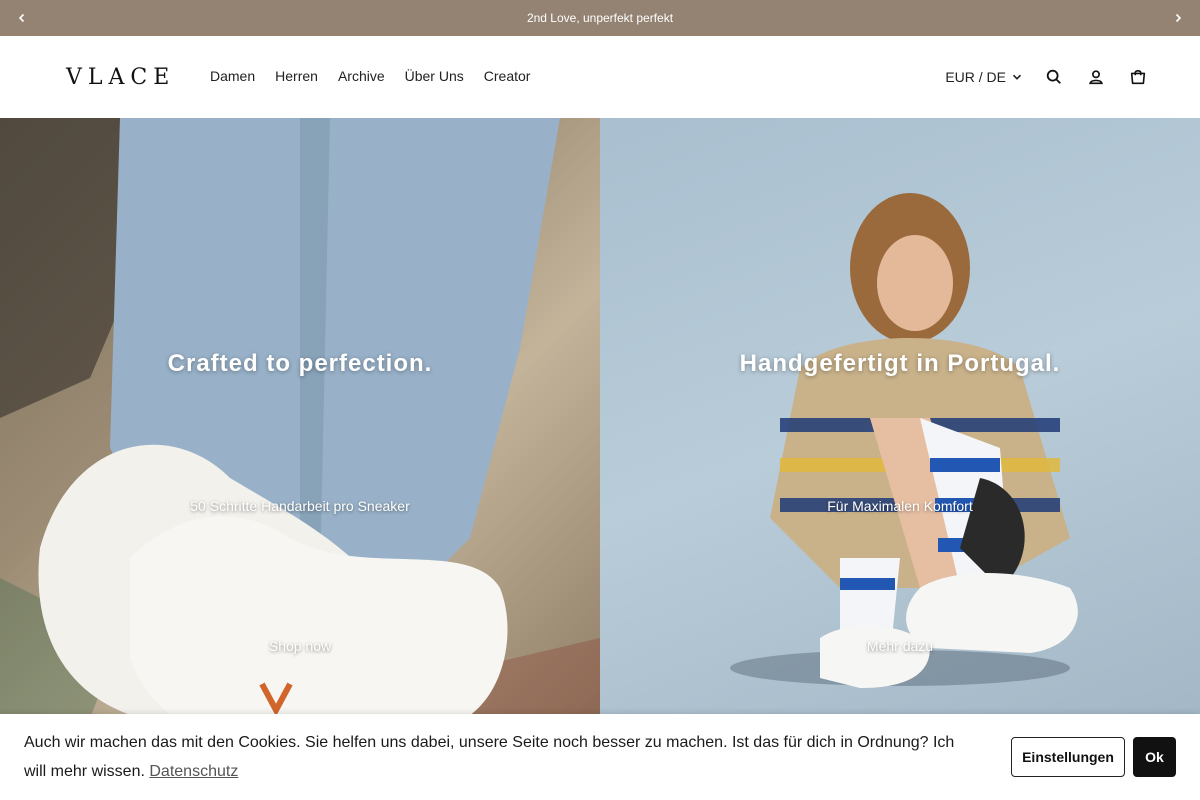 This screenshot has height=800, width=1200. Describe the element at coordinates (120, 77) in the screenshot. I see `brand-logo: VLACE` at that location.